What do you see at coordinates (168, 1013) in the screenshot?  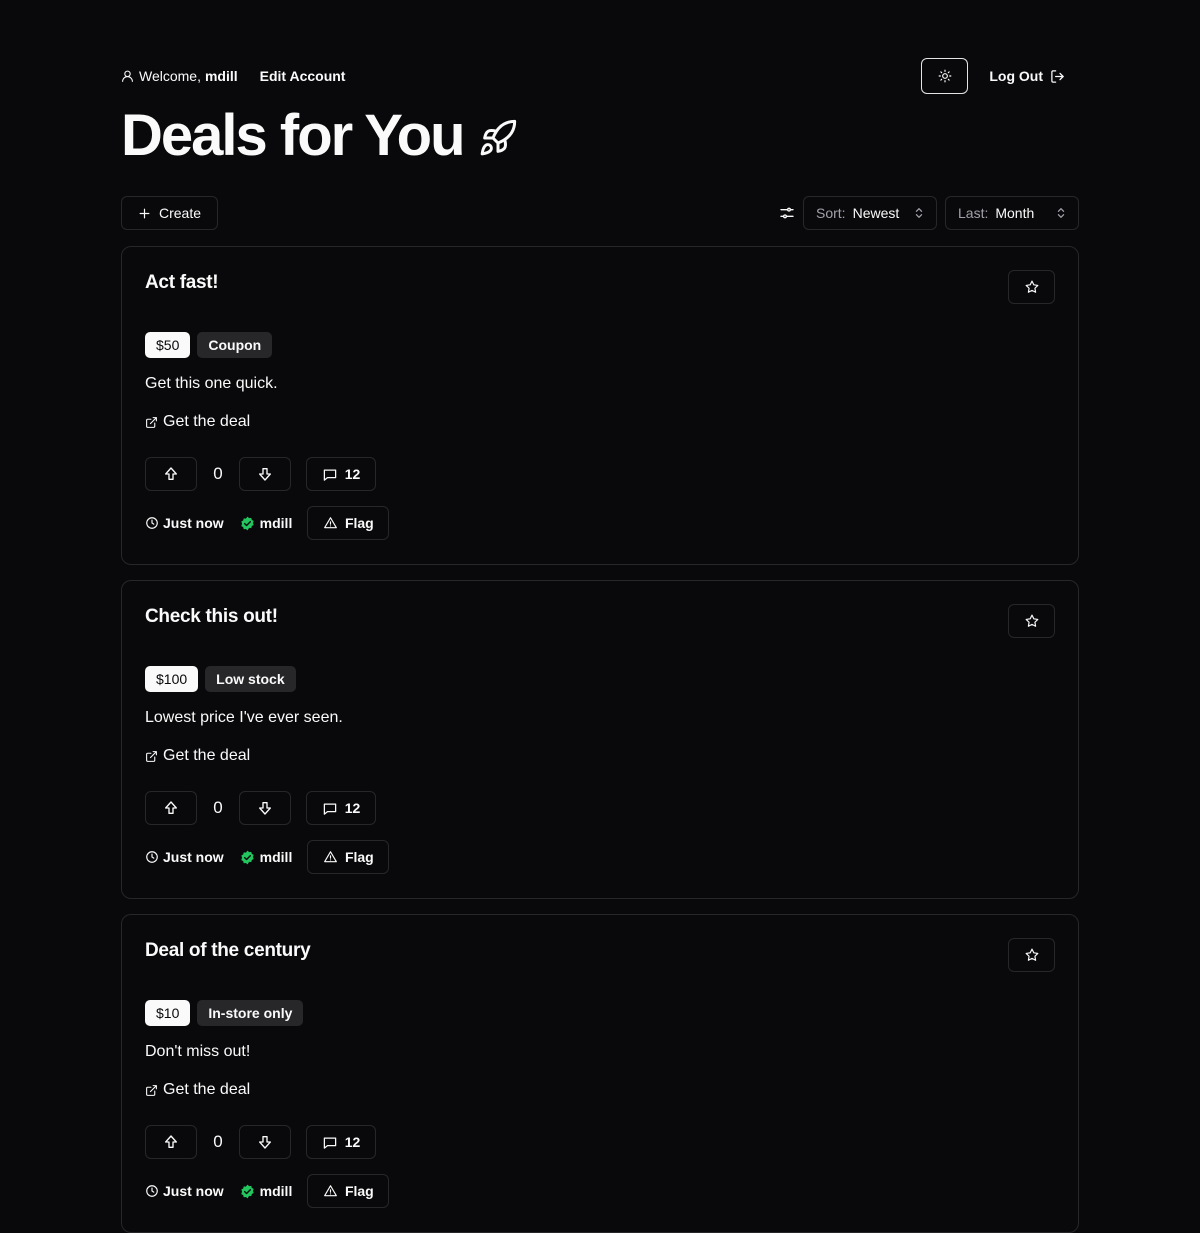 I see `price-badge: $10` at bounding box center [168, 1013].